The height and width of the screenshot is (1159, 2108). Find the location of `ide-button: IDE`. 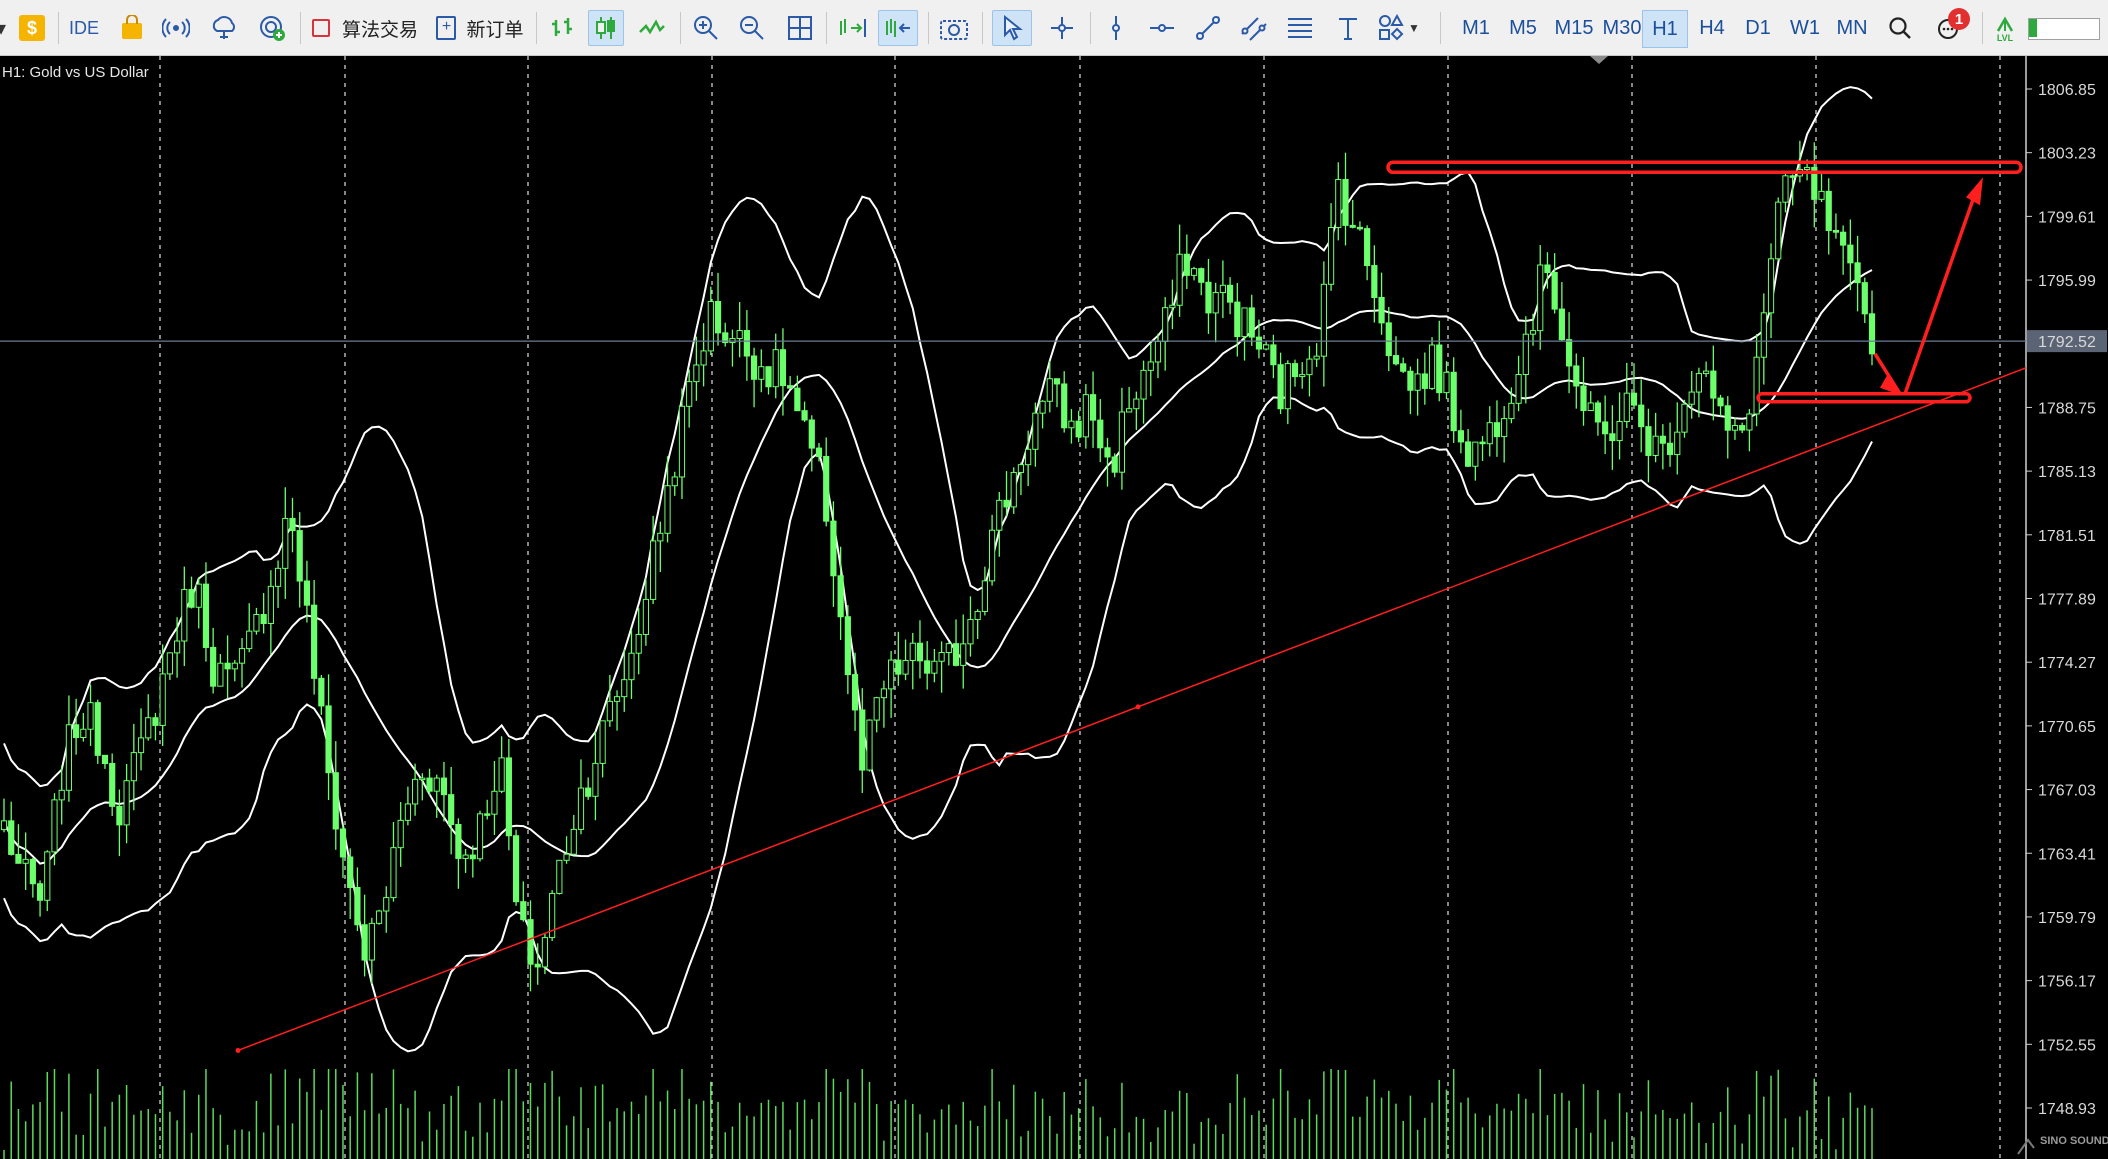

ide-button: IDE is located at coordinates (84, 28).